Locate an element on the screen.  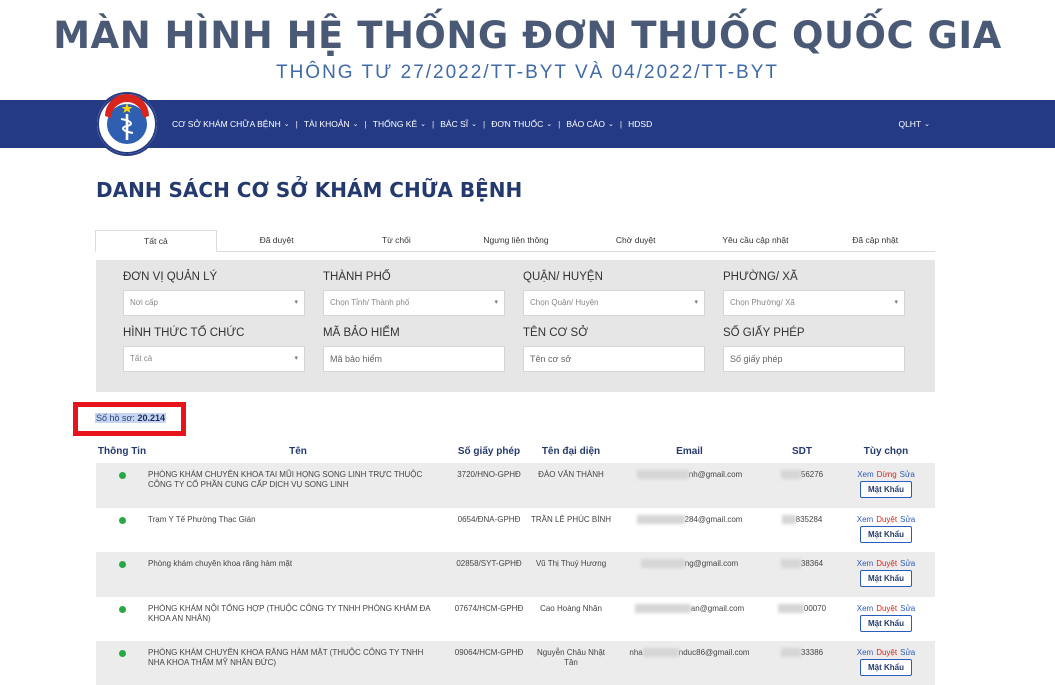
ministry-logo is located at coordinates (127, 124).